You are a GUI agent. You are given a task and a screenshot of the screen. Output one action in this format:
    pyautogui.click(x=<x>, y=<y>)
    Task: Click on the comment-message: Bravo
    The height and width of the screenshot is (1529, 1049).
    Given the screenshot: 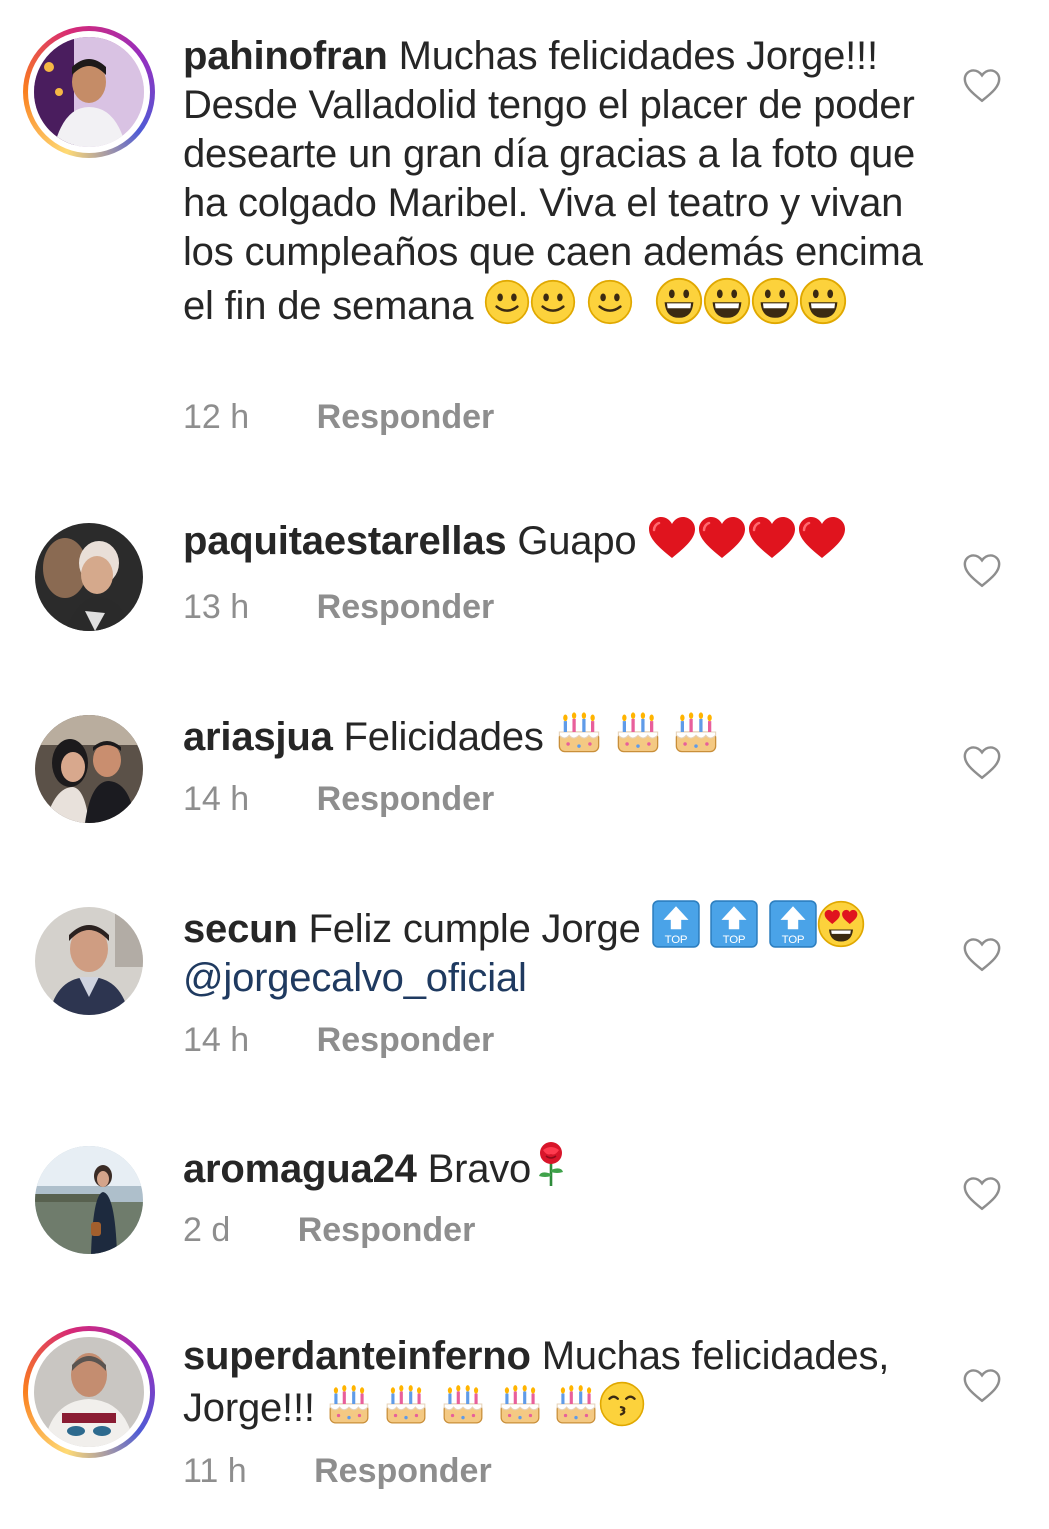 What is the action you would take?
    pyautogui.click(x=479, y=1169)
    